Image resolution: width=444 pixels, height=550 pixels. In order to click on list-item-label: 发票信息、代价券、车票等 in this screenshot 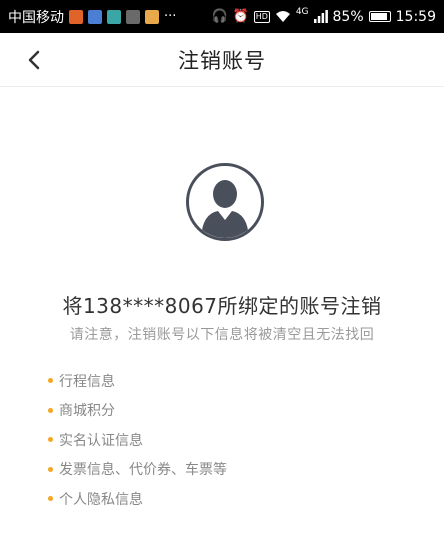, I will do `click(143, 470)`.